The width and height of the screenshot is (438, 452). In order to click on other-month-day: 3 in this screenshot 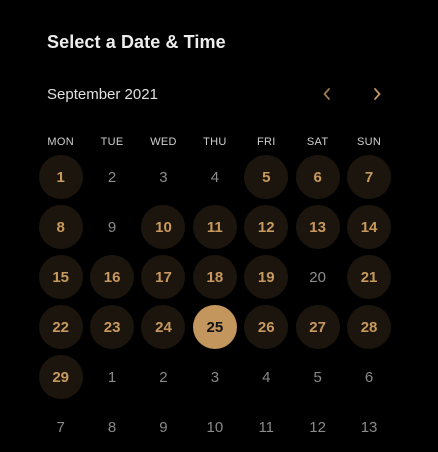, I will do `click(215, 377)`.